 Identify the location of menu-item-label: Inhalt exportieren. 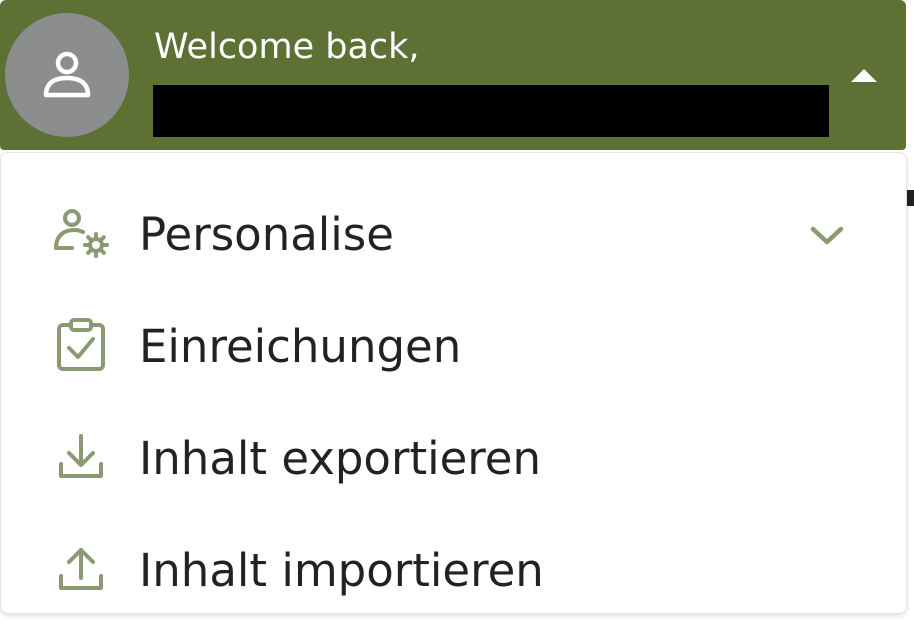
(340, 458).